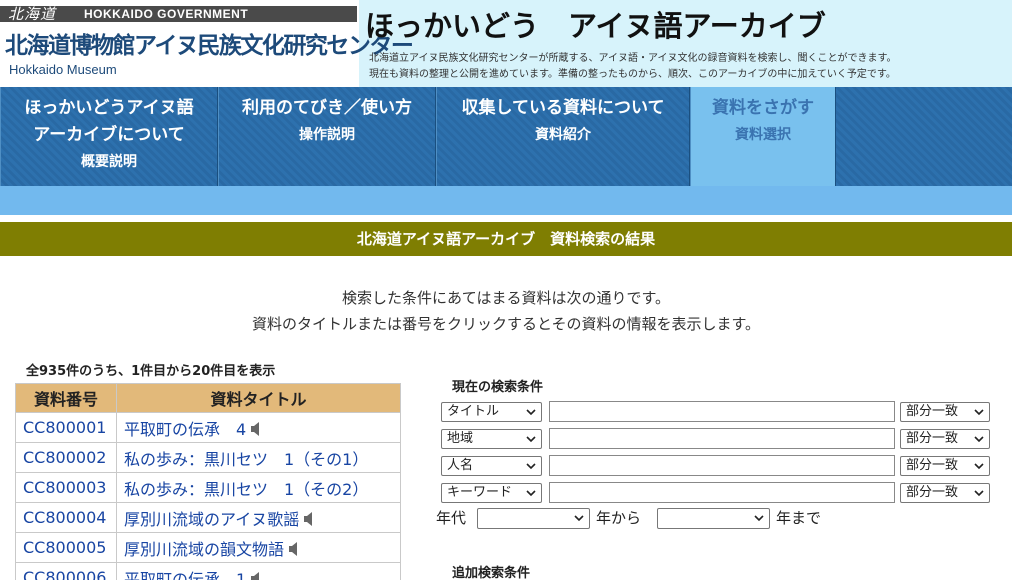  Describe the element at coordinates (246, 459) in the screenshot. I see `material-title-link: 私の歩み：黒川セツ 1（その1）` at that location.